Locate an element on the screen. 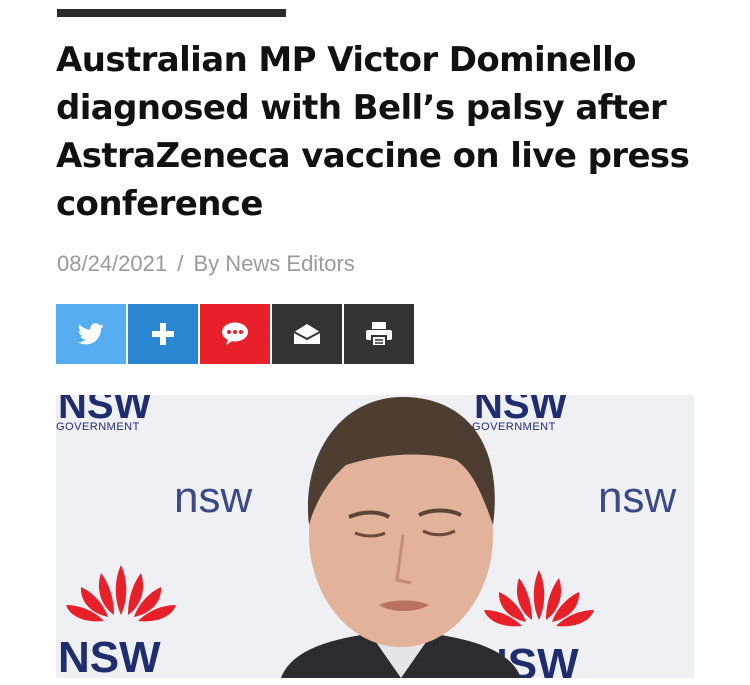  comment-share-button is located at coordinates (235, 334).